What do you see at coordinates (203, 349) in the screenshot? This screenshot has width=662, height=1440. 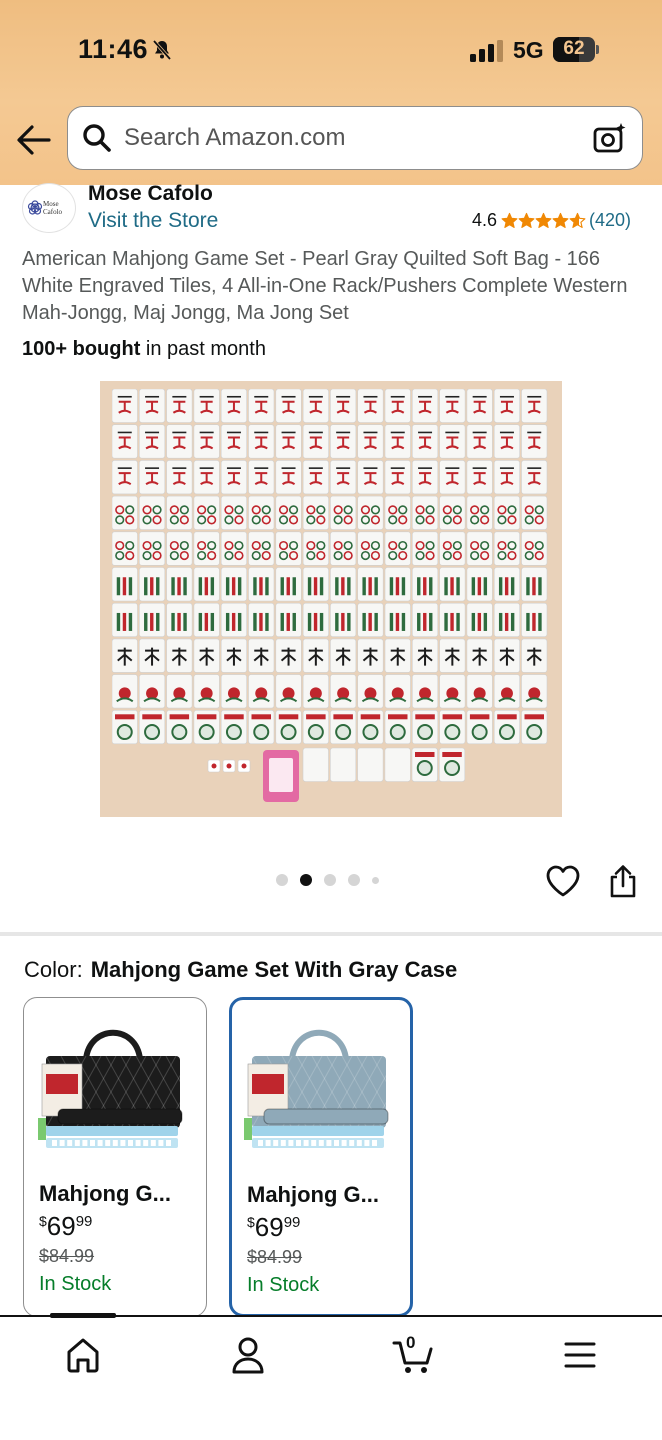 I see `bought-rest: in past month` at bounding box center [203, 349].